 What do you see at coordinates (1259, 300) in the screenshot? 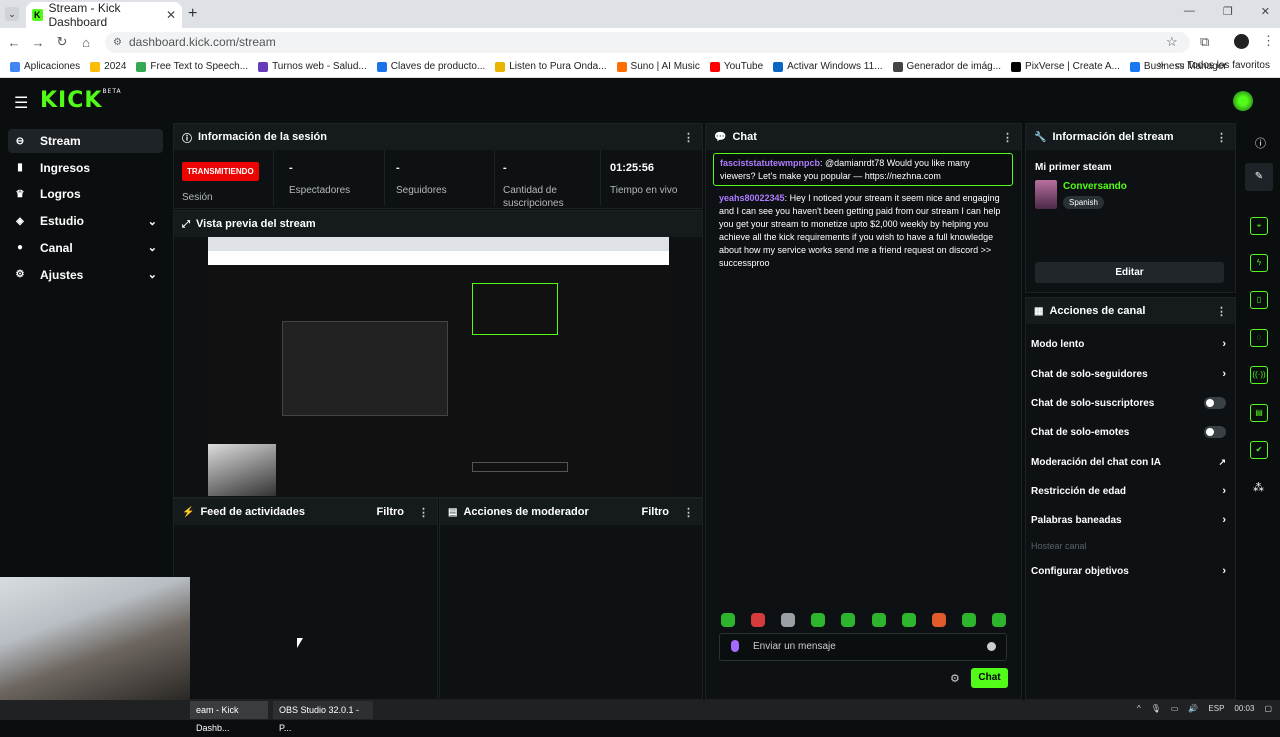
I see `rail-doc-icon: ▯` at bounding box center [1259, 300].